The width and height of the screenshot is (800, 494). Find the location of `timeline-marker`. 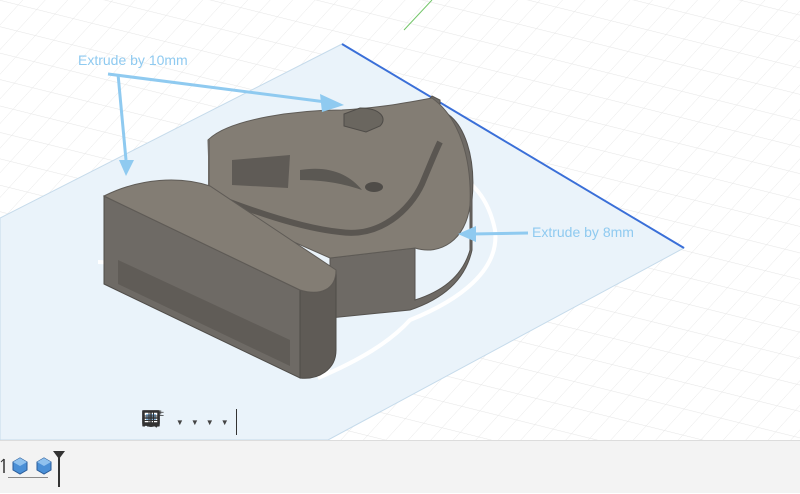

timeline-marker is located at coordinates (59, 471).